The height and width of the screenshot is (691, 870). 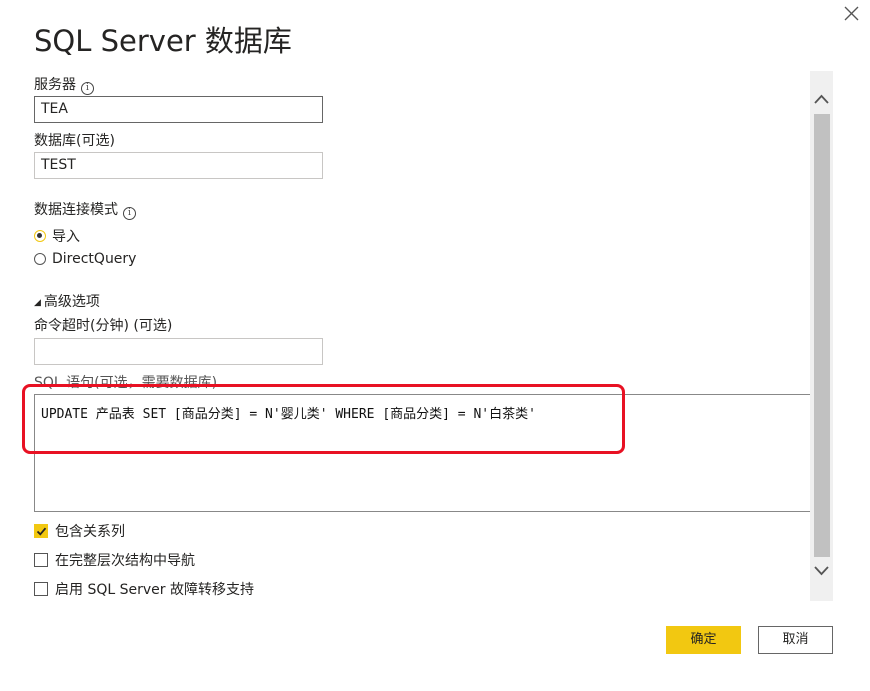 I want to click on close-button, so click(x=851, y=13).